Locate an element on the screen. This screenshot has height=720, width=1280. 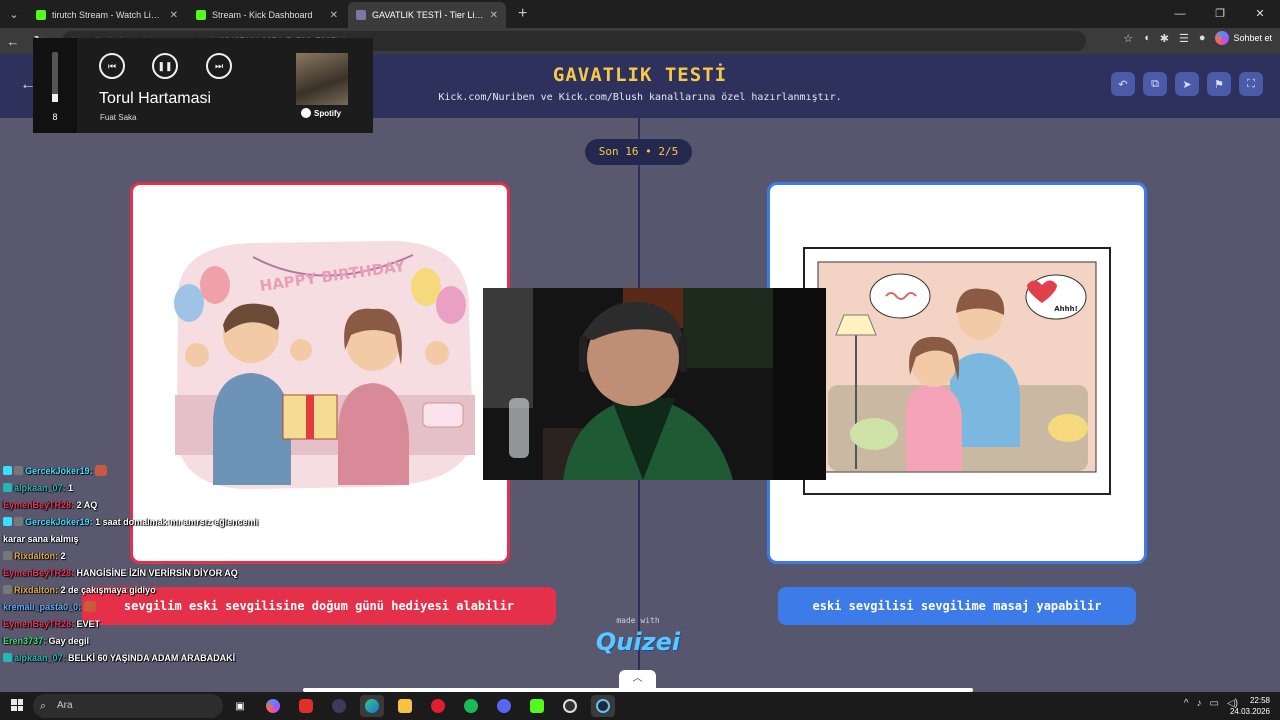
copilot-label: Sohbet et is located at coordinates (1252, 38).